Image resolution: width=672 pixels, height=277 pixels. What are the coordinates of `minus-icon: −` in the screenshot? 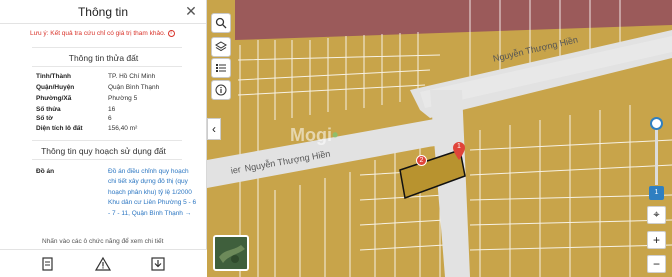 It's located at (656, 264).